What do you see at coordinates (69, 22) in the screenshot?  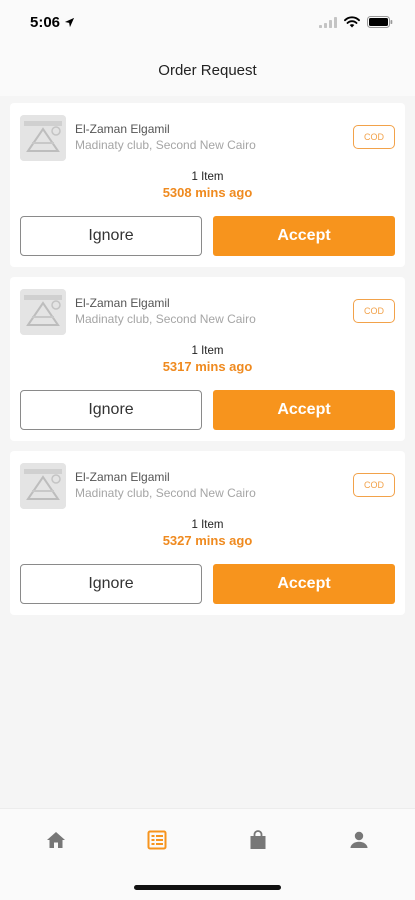 I see `location-arrow-icon` at bounding box center [69, 22].